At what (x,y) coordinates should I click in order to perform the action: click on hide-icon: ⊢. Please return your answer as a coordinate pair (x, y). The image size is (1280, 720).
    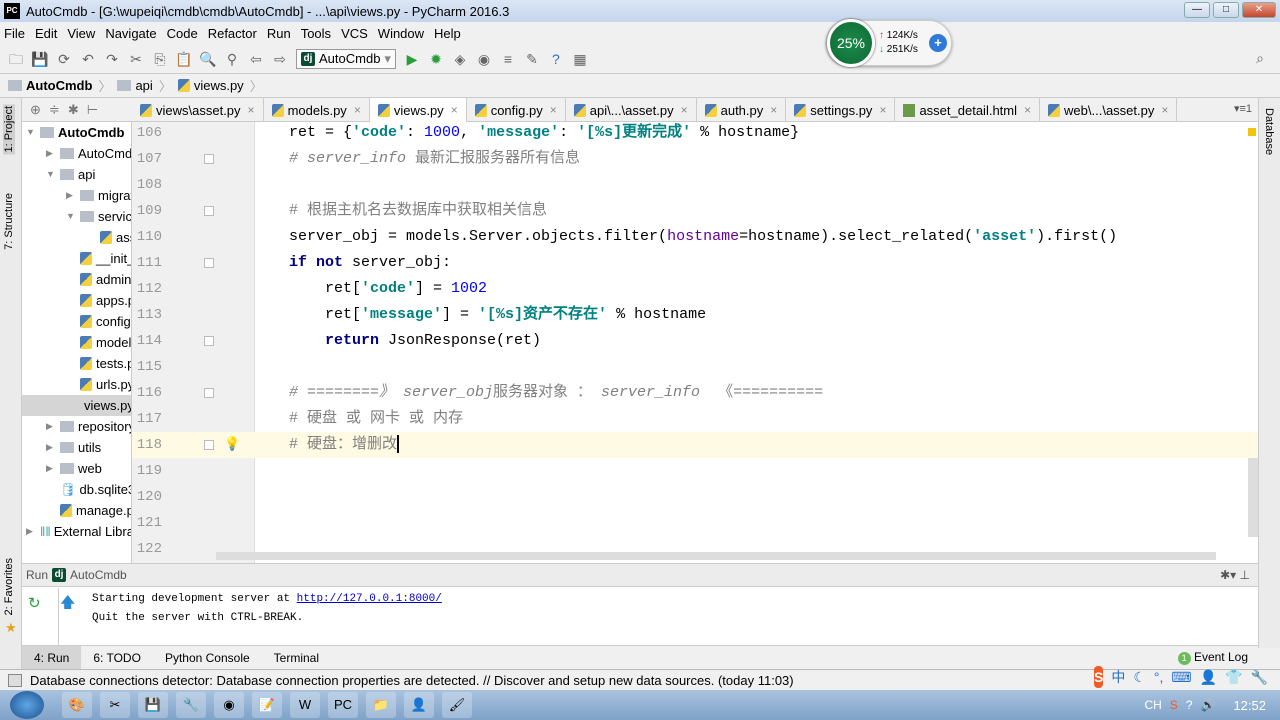
    Looking at the image, I should click on (92, 110).